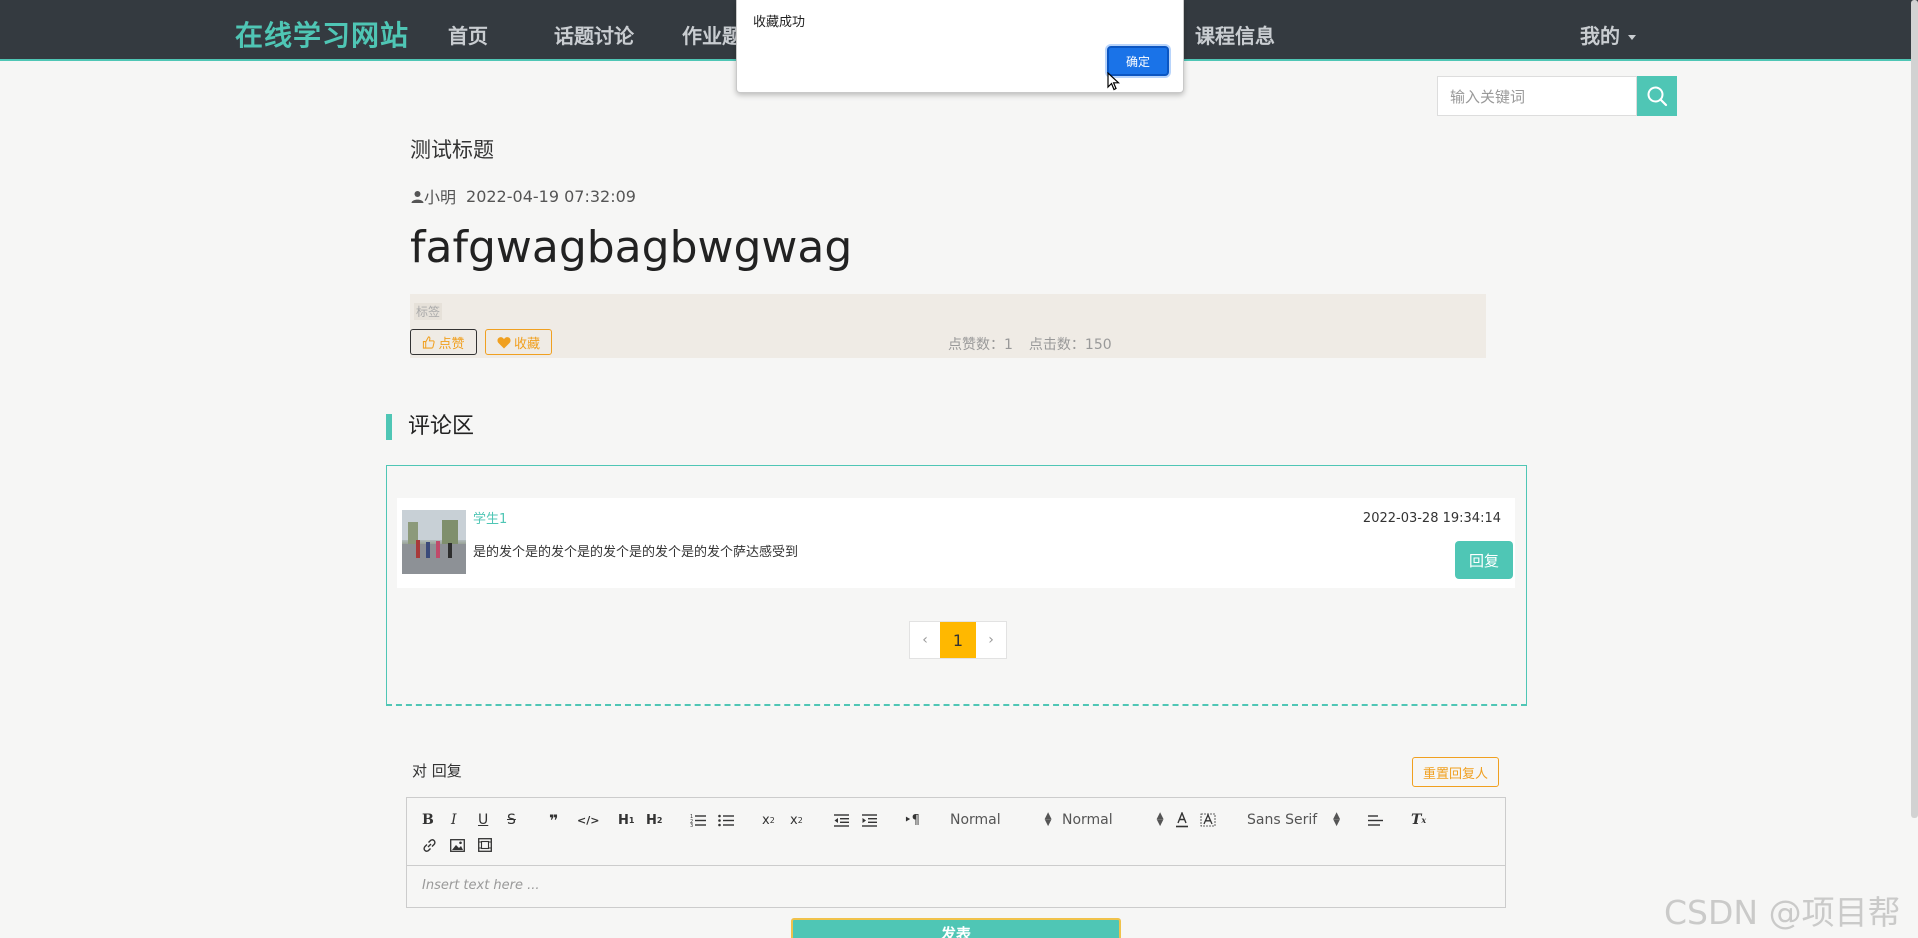 This screenshot has height=938, width=1918. I want to click on alert-message: 收藏成功, so click(779, 22).